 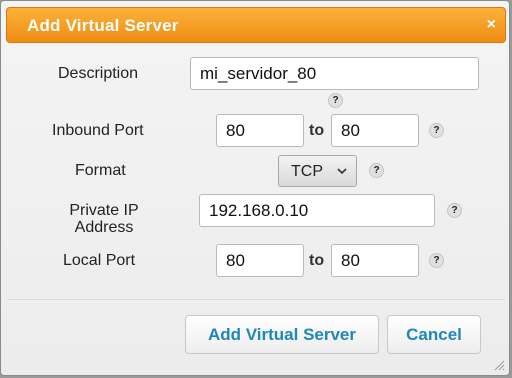 I want to click on dialog-title-bar: Add Virtual Server ×, so click(x=256, y=25).